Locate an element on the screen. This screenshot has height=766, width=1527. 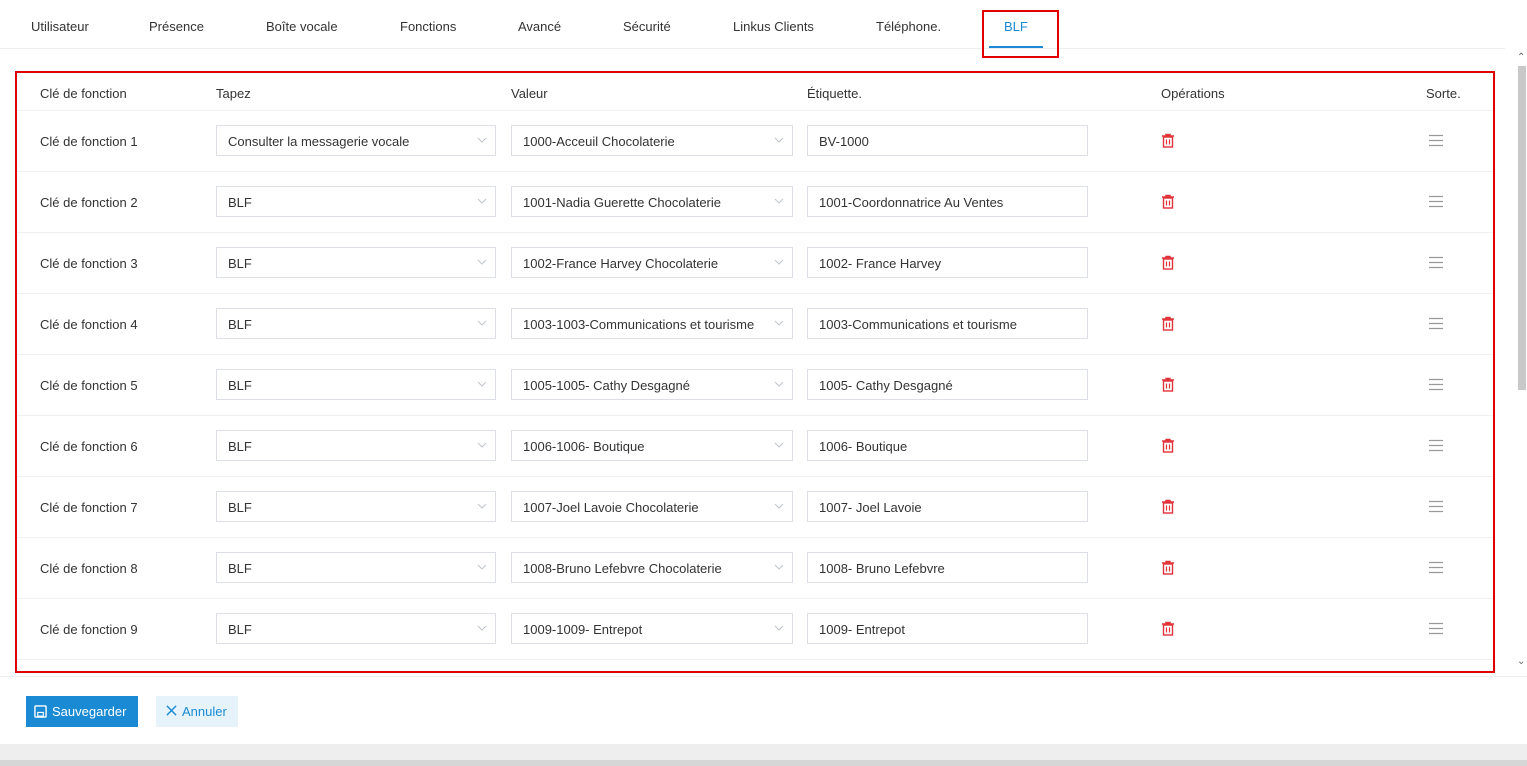
scrollbar-thumb is located at coordinates (1522, 228).